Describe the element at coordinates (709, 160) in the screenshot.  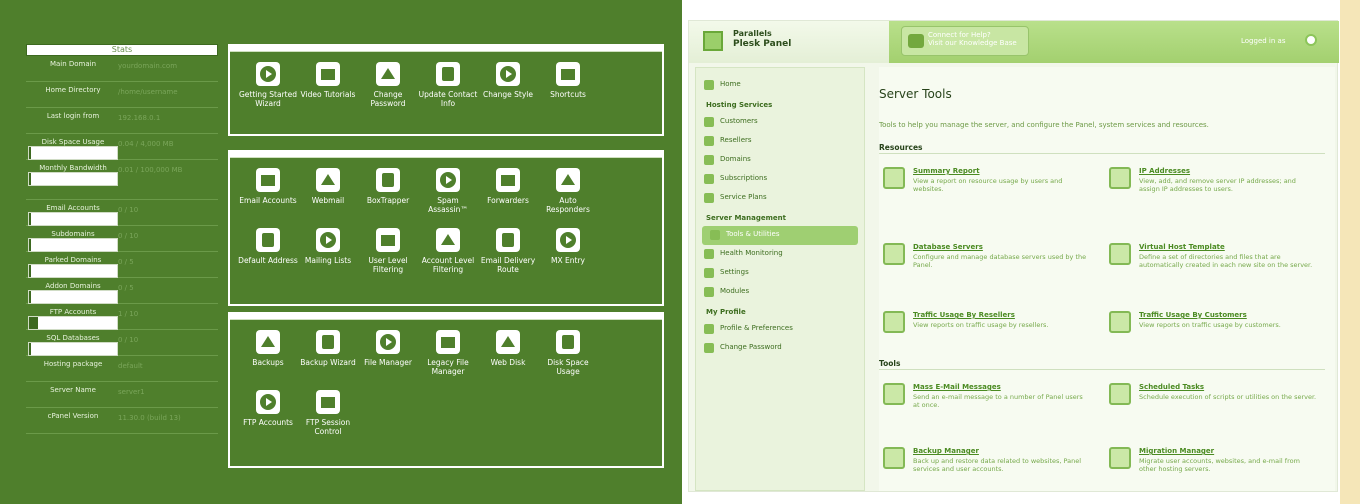
I see `sidebar-item-icon` at that location.